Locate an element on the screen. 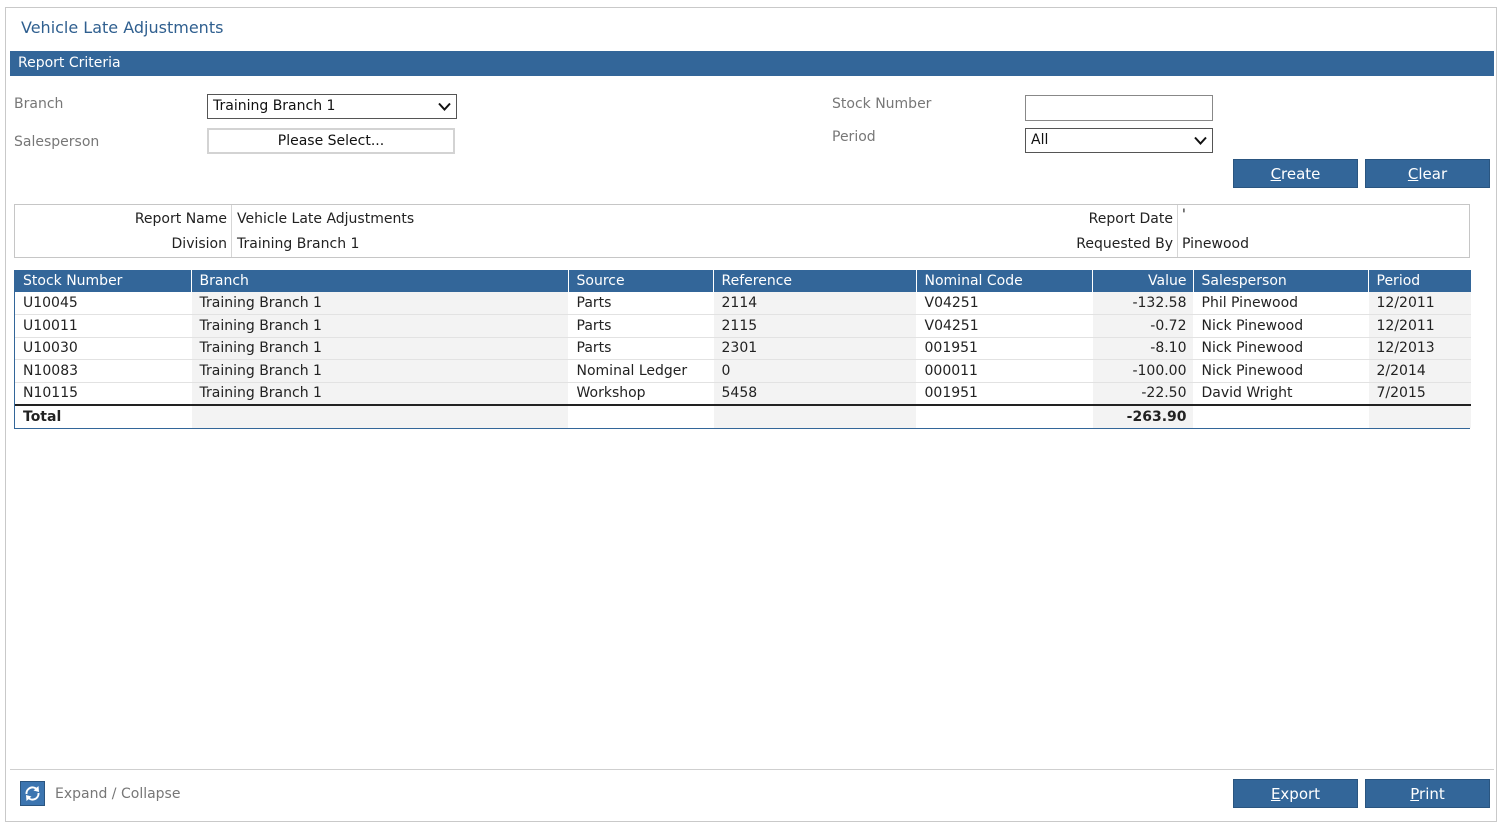 This screenshot has width=1502, height=829. column-header-value: Value is located at coordinates (1143, 281).